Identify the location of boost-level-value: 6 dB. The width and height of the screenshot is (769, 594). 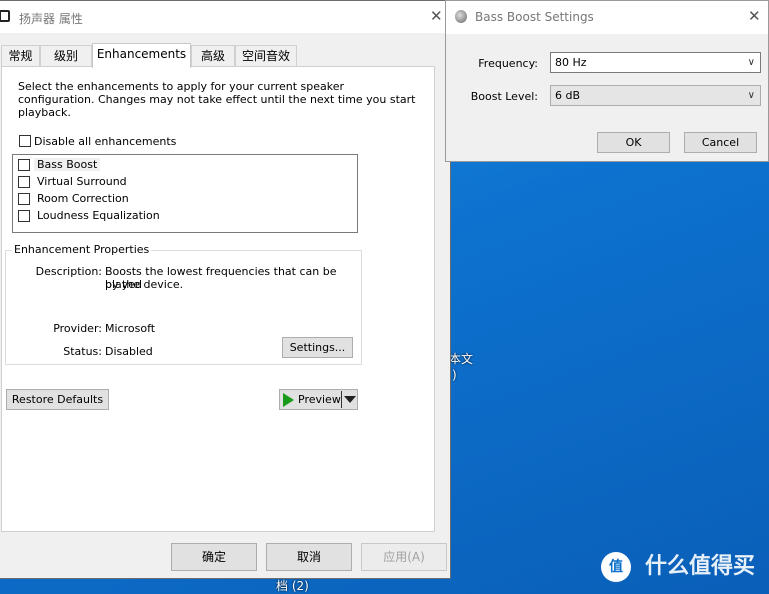
(568, 95).